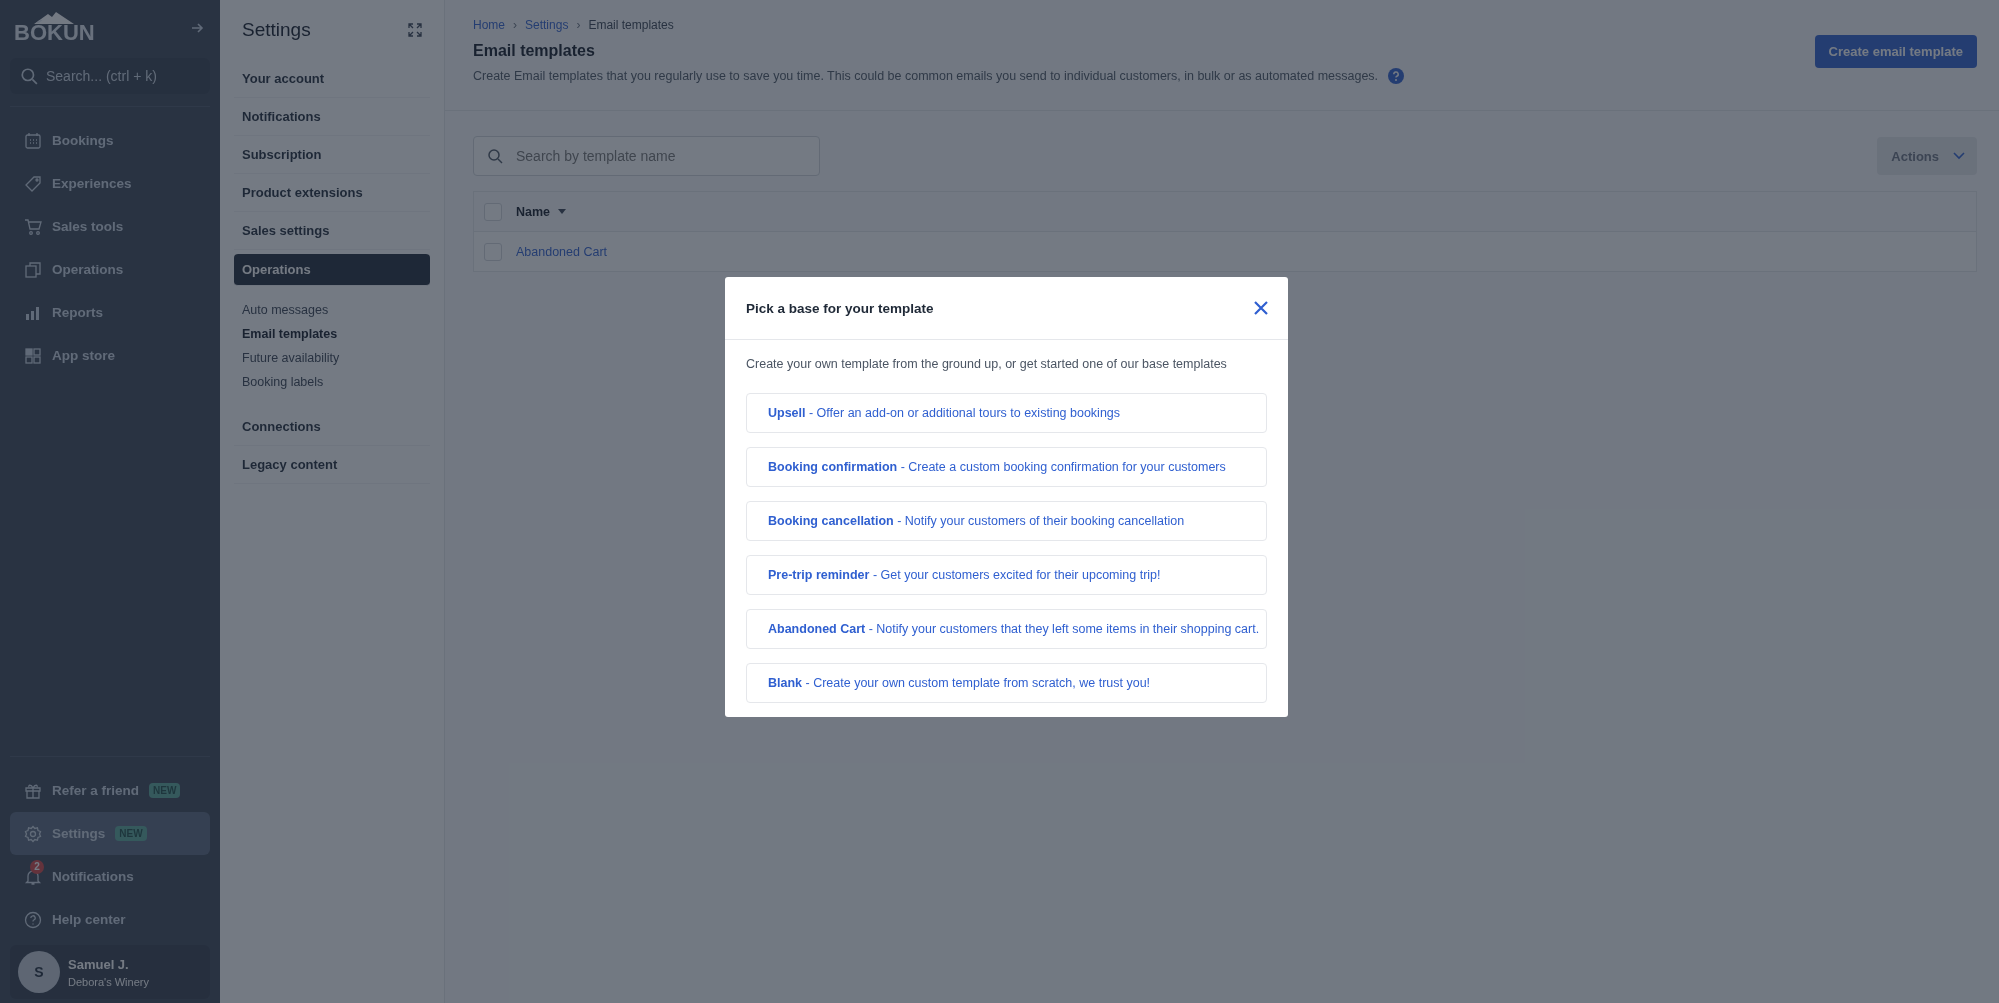 This screenshot has height=1003, width=1999. What do you see at coordinates (332, 427) in the screenshot?
I see `settings-item: Connections` at bounding box center [332, 427].